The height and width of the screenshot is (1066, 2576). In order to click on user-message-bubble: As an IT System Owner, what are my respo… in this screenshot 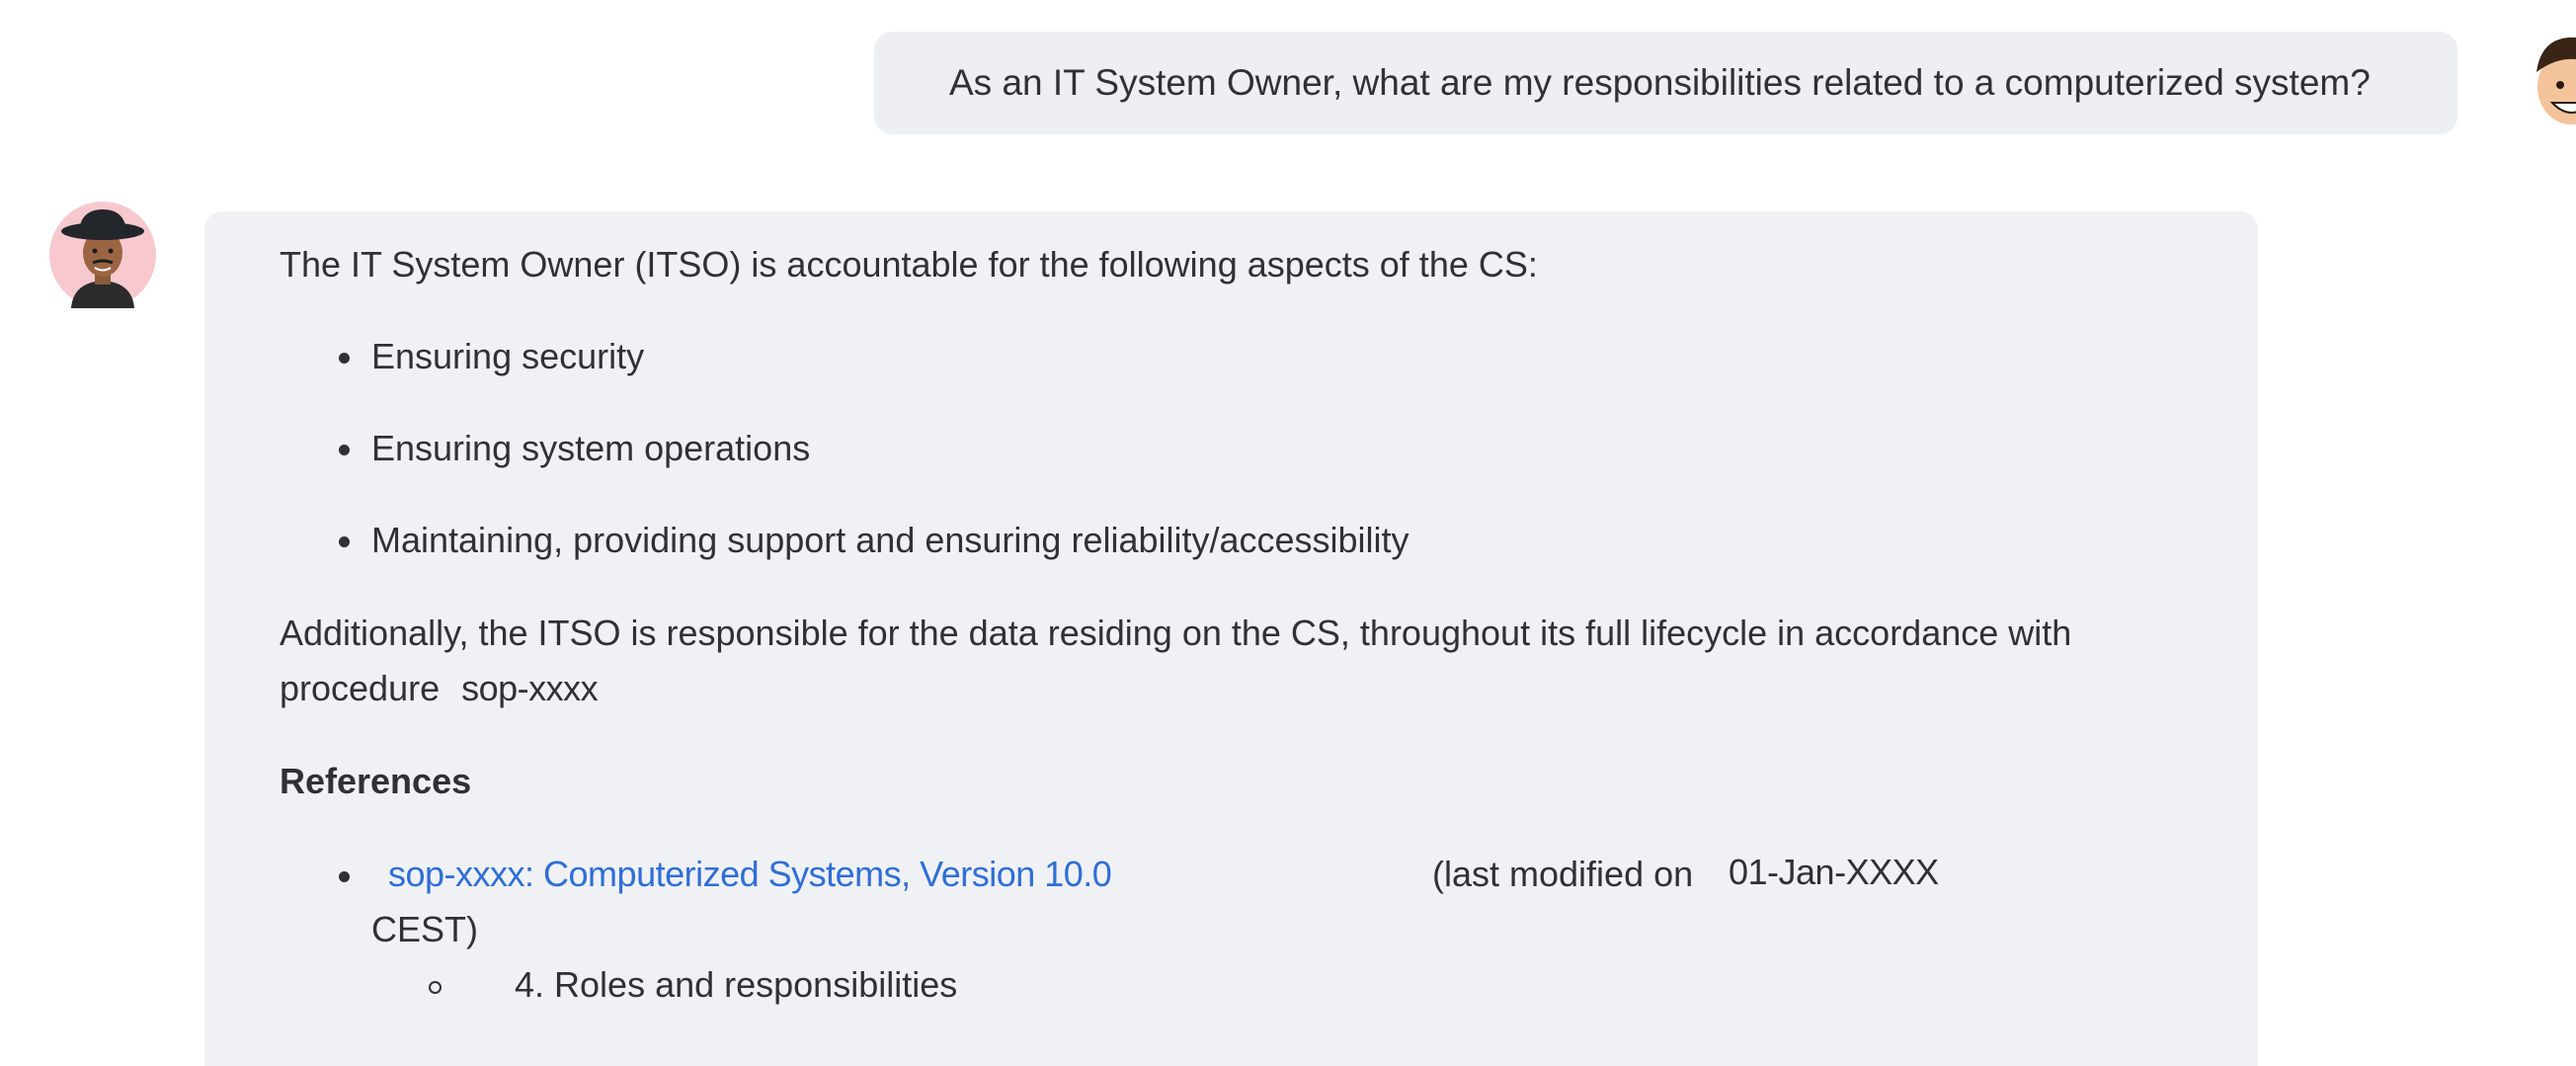, I will do `click(1665, 83)`.